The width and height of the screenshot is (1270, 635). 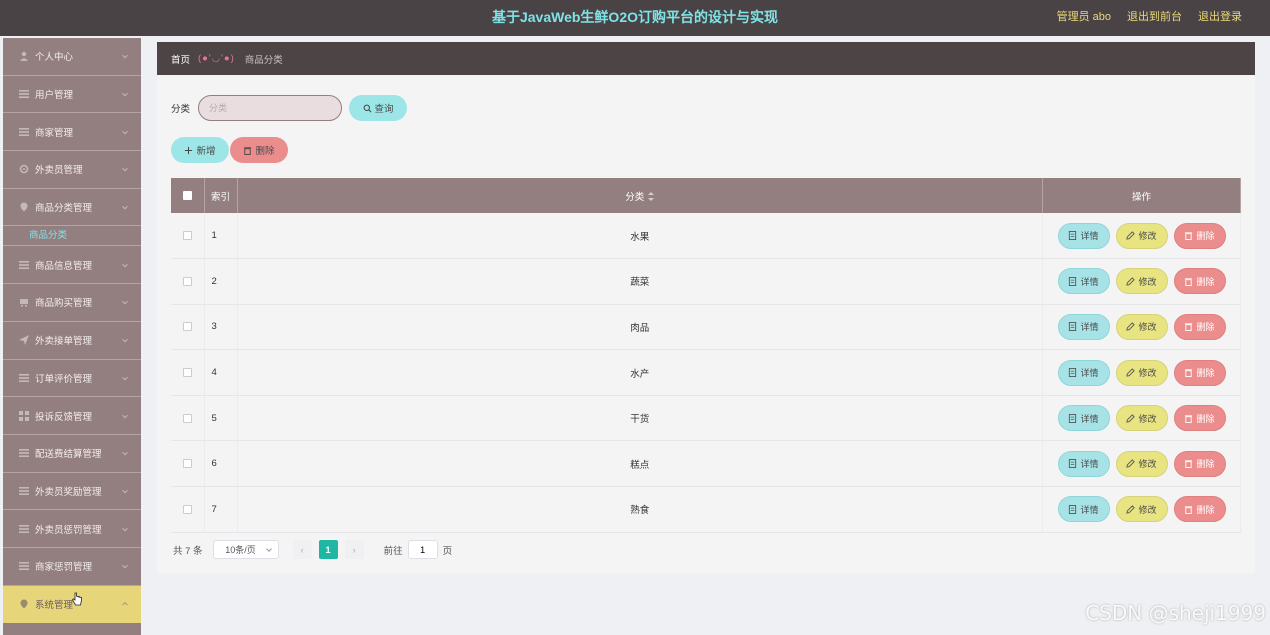 I want to click on sidebar-item-delivery-fee-management: 配送费结算管理, so click(x=72, y=454).